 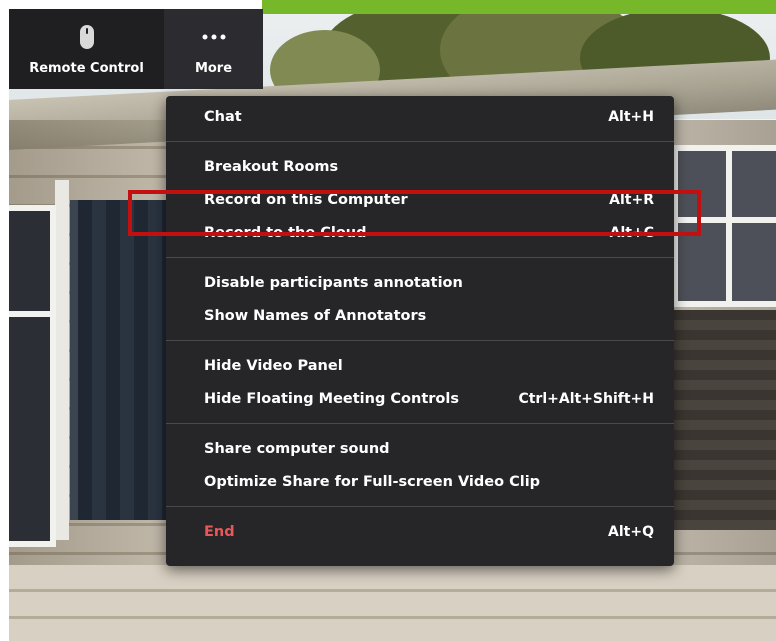 I want to click on background-lower-siding, so click(x=388, y=603).